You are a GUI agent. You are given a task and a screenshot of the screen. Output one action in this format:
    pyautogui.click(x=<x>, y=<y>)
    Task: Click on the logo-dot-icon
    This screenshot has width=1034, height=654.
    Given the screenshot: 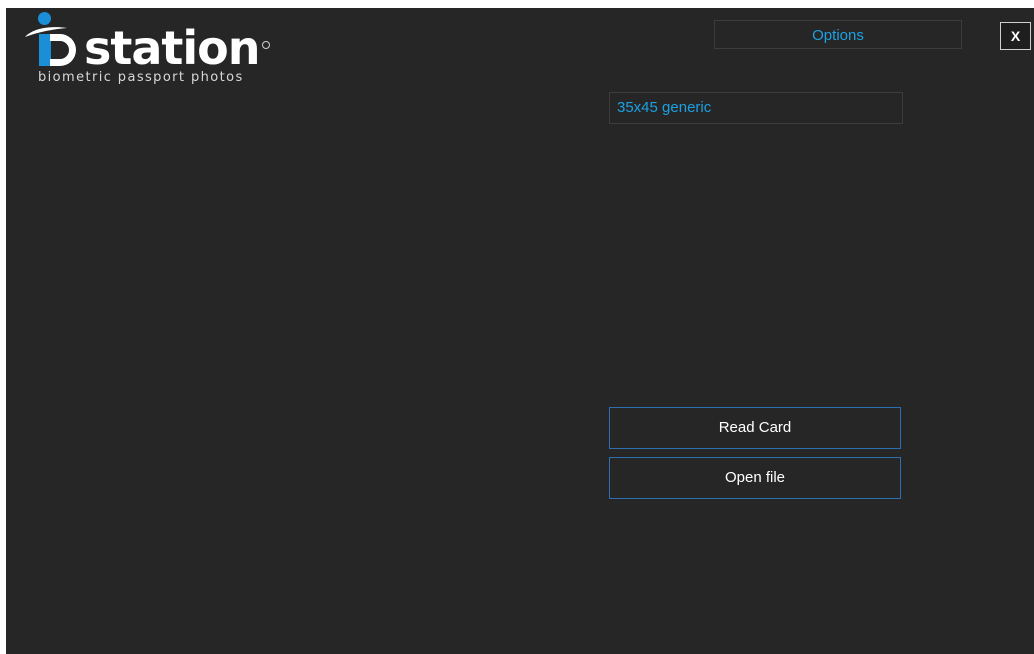 What is the action you would take?
    pyautogui.click(x=44, y=18)
    